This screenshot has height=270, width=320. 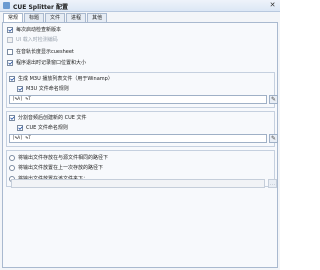 I want to click on m3u-naming-label: M3U 文件命名规则, so click(x=47, y=89).